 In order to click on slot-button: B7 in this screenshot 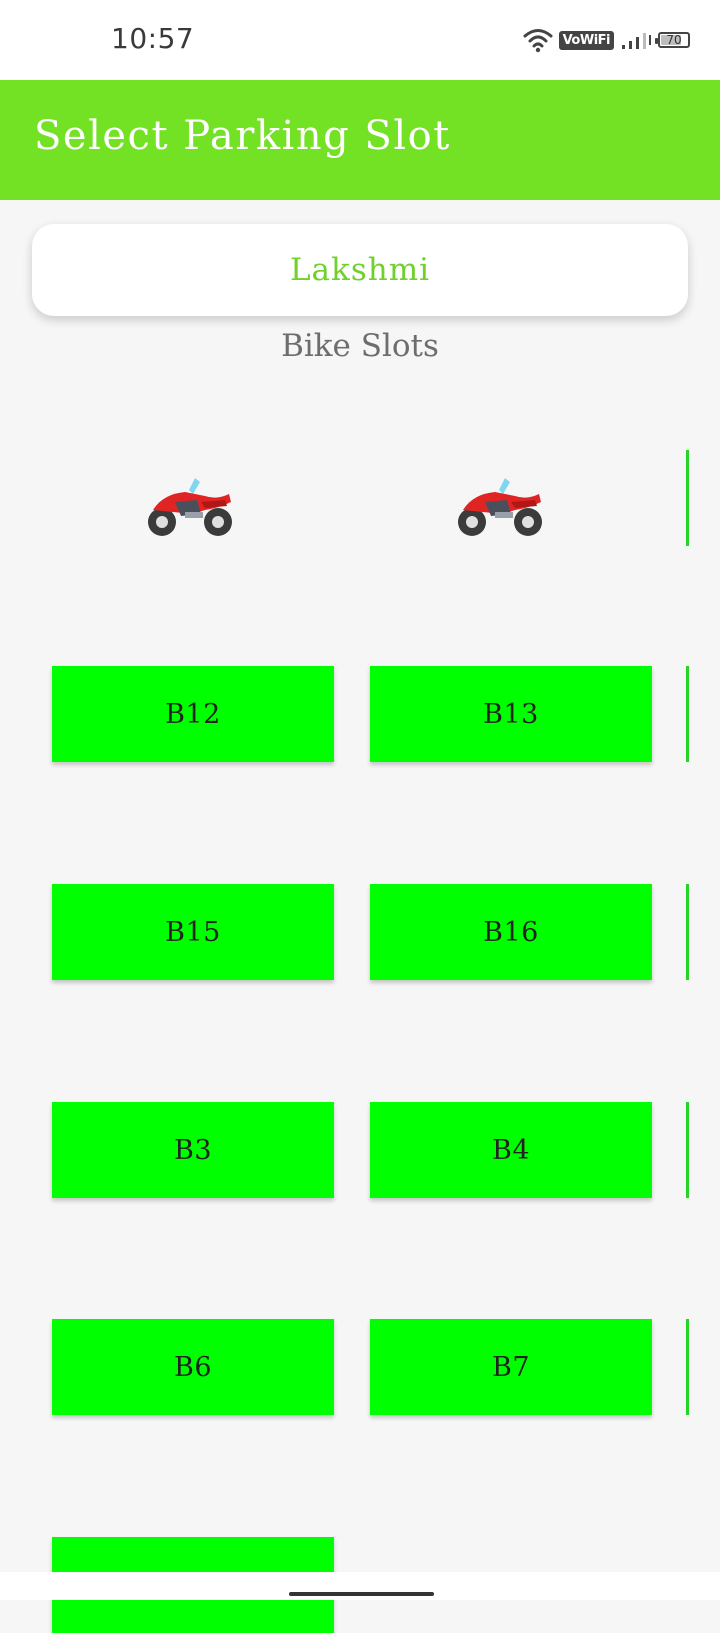, I will do `click(511, 1367)`.